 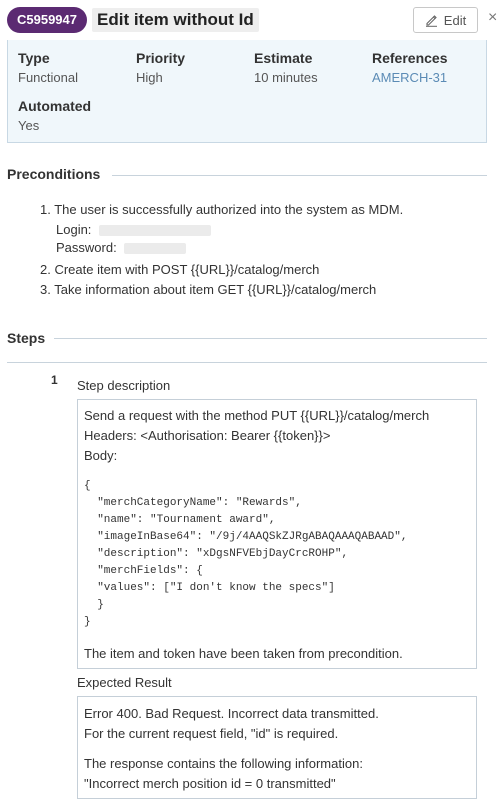 What do you see at coordinates (87, 486) in the screenshot?
I see `code-line: {` at bounding box center [87, 486].